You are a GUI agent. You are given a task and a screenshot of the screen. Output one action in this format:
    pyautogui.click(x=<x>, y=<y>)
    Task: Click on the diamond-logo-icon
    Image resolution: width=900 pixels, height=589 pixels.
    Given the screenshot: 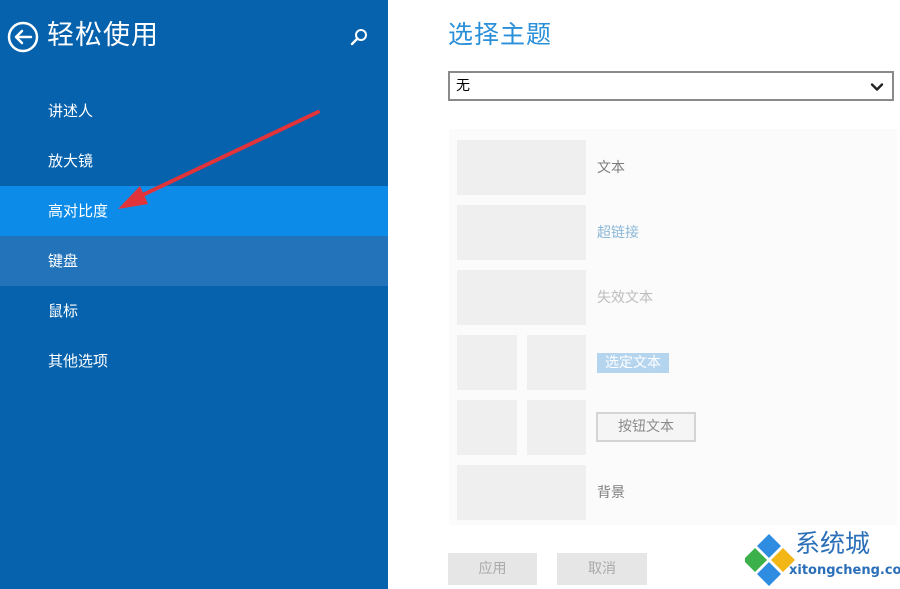 What is the action you would take?
    pyautogui.click(x=770, y=560)
    